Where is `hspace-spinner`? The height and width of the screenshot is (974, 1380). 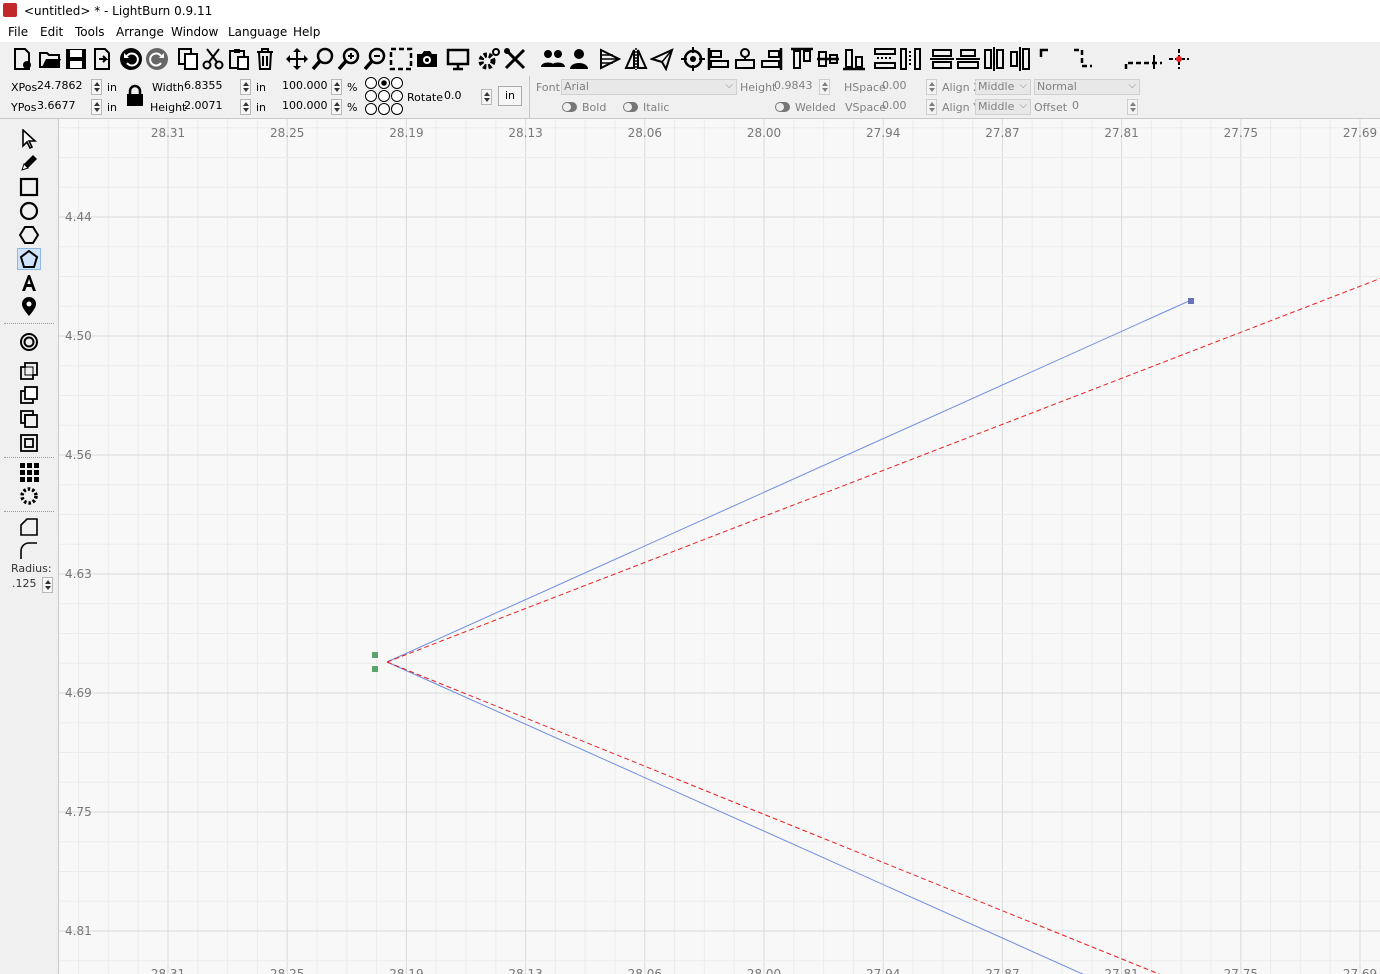
hspace-spinner is located at coordinates (931, 87).